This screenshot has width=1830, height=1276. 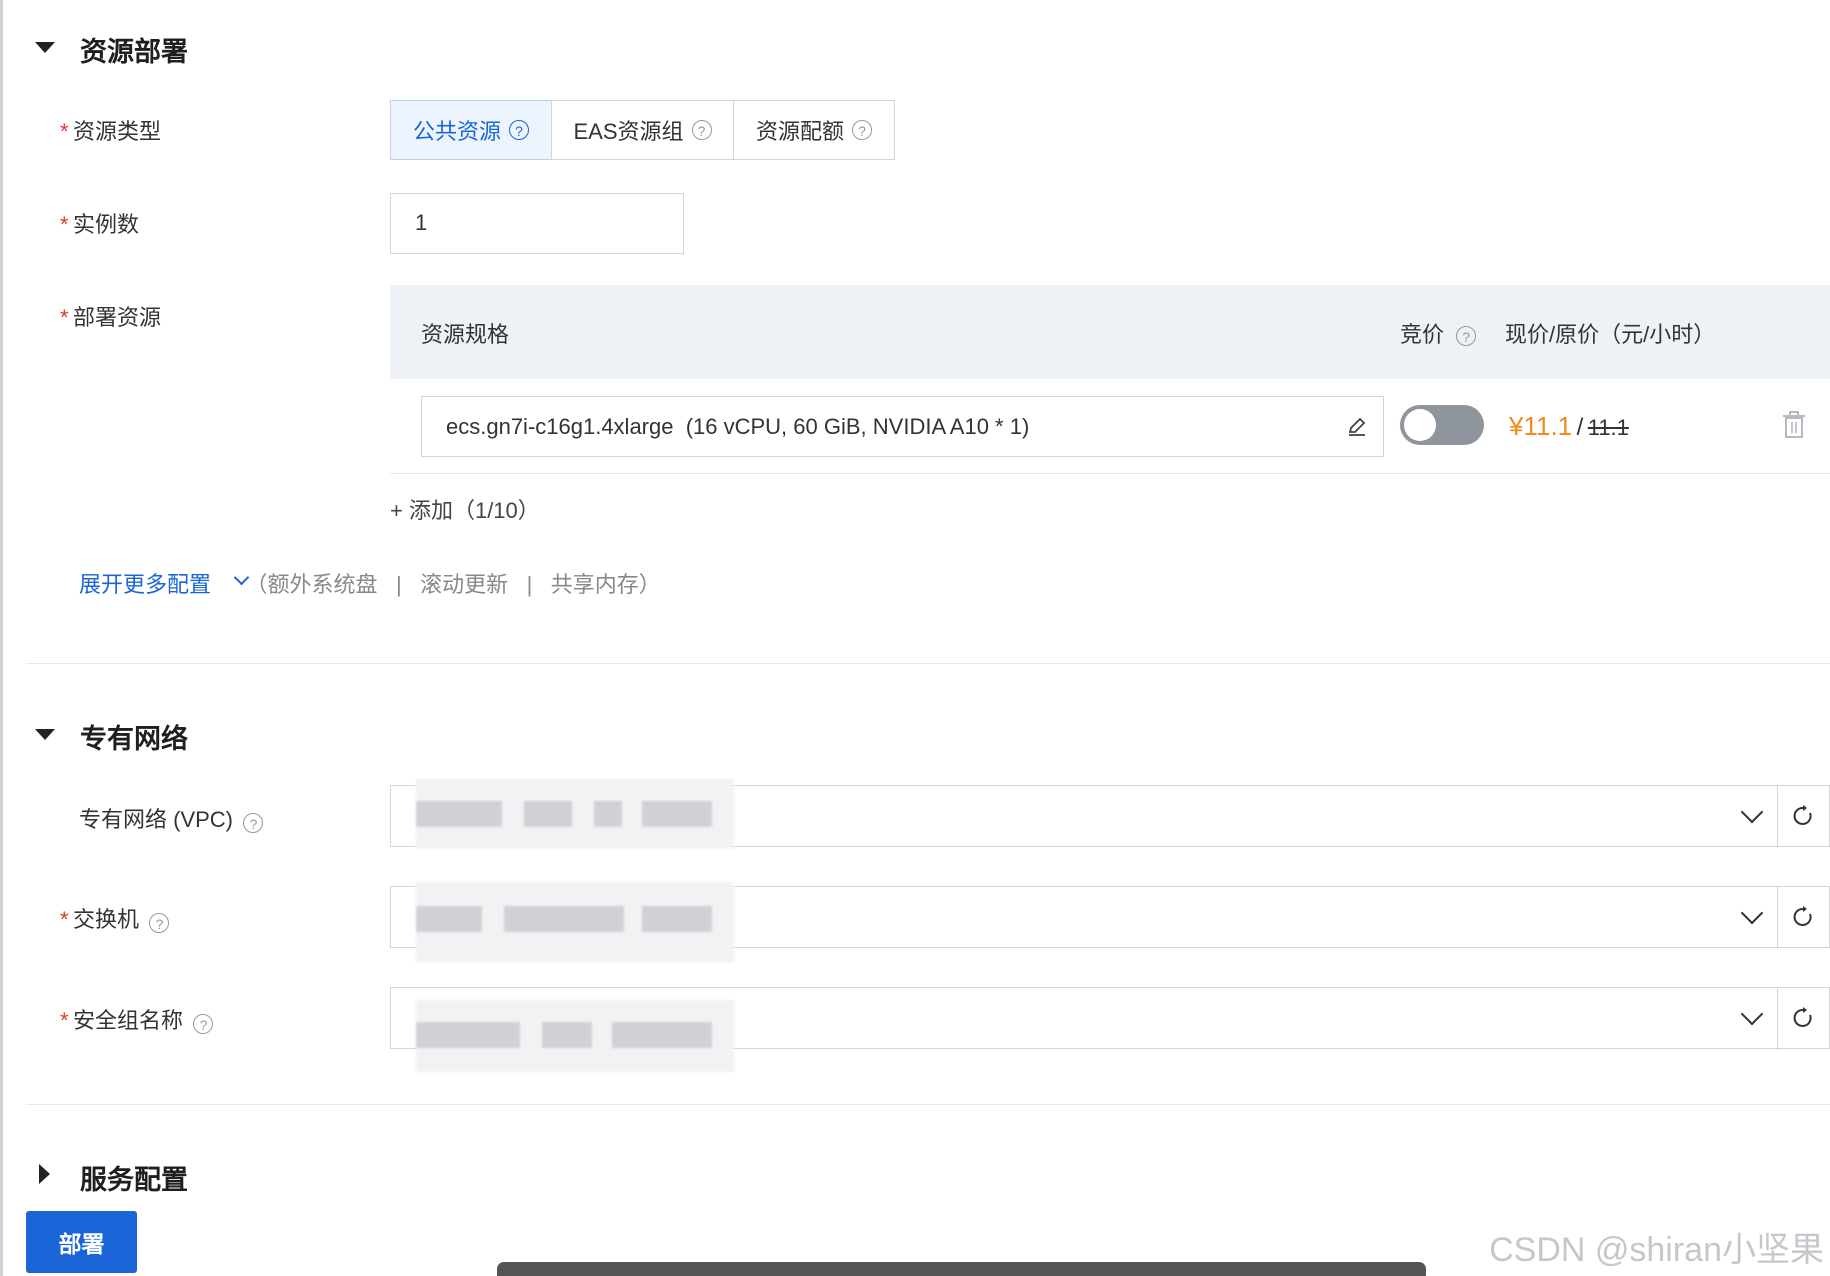 What do you see at coordinates (1608, 427) in the screenshot?
I see `price-original: 11.1` at bounding box center [1608, 427].